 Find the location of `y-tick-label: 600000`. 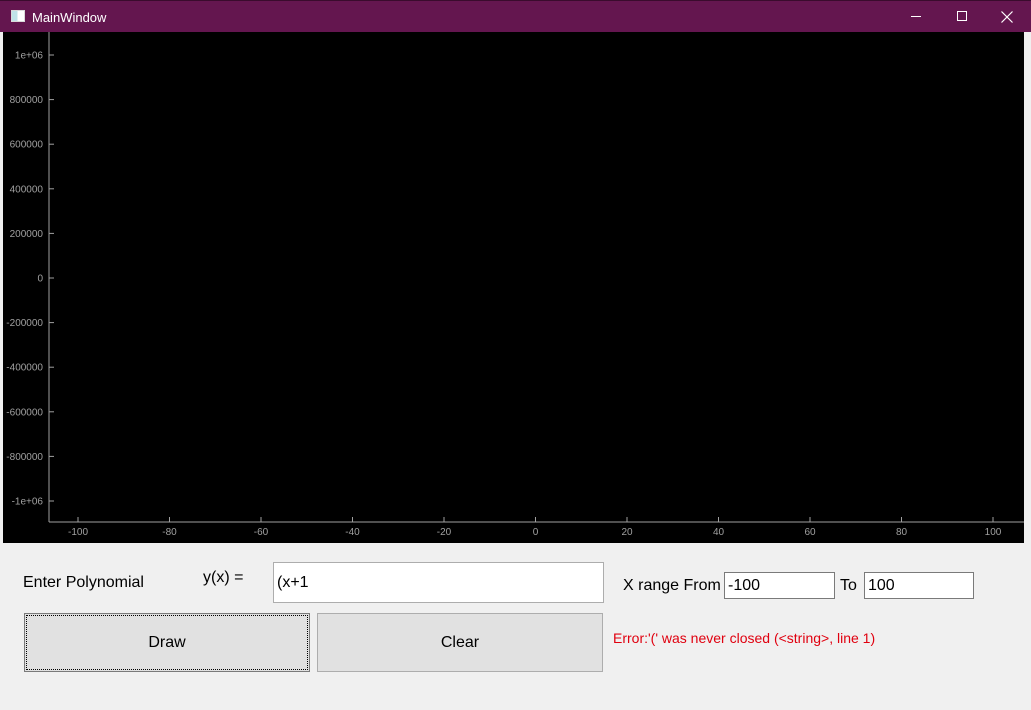

y-tick-label: 600000 is located at coordinates (27, 145).